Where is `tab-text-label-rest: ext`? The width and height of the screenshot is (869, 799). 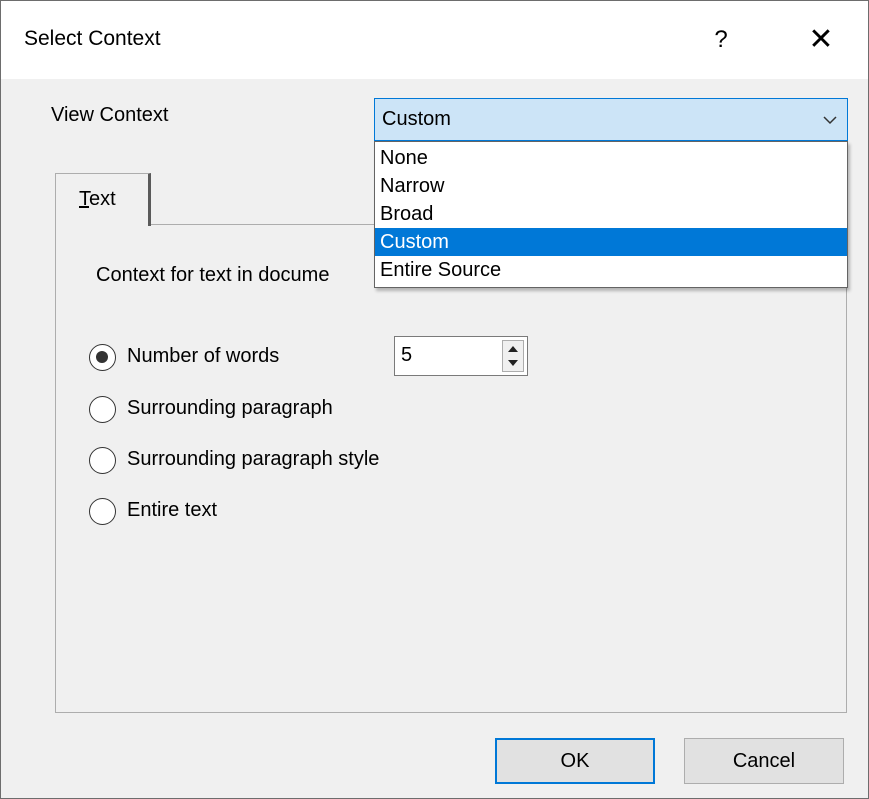 tab-text-label-rest: ext is located at coordinates (102, 199).